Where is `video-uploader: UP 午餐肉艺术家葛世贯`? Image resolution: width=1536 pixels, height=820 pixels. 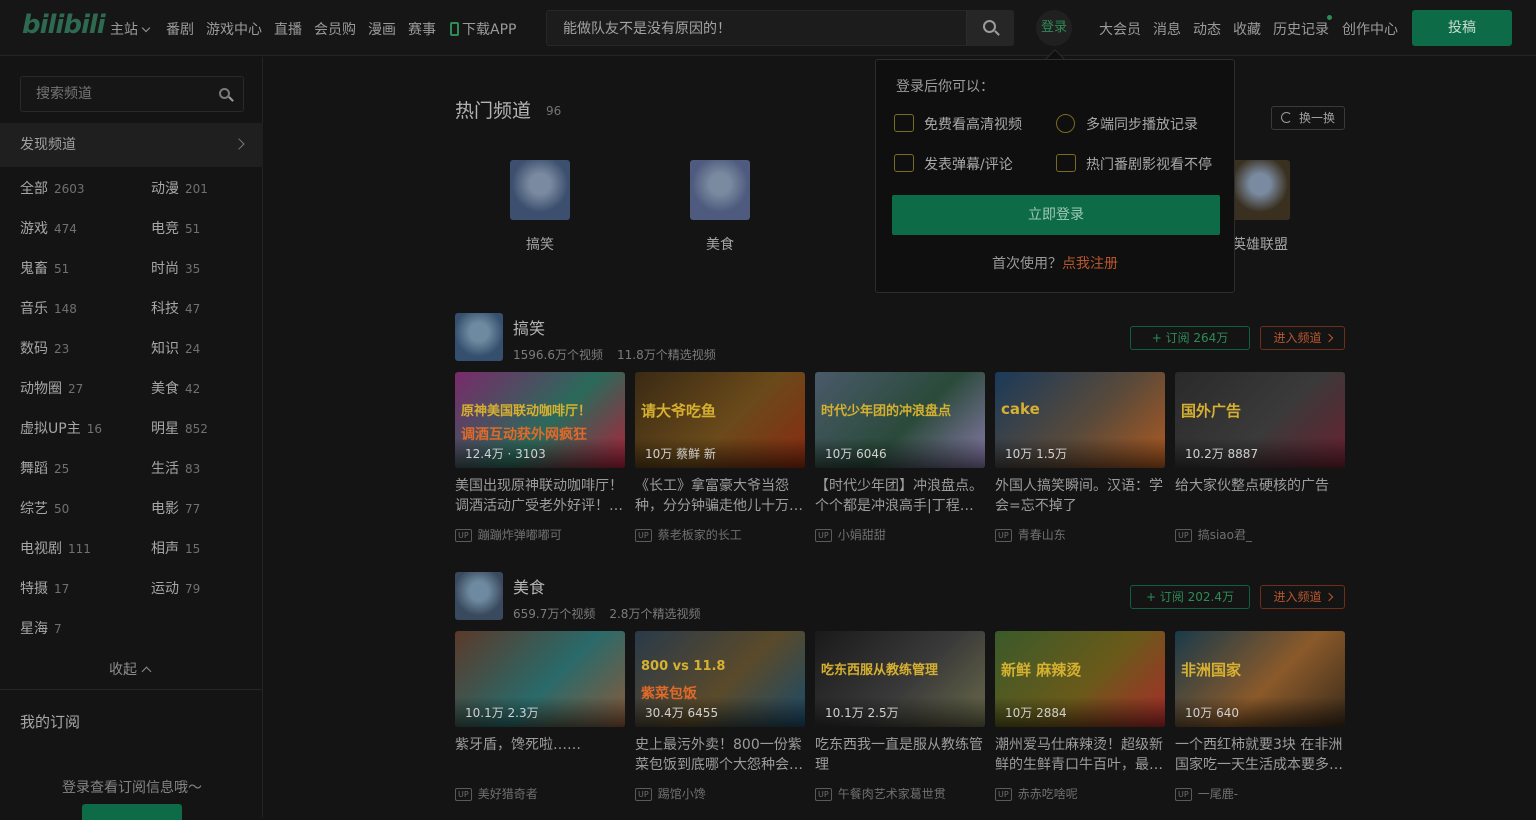
video-uploader: UP 午餐肉艺术家葛世贯 is located at coordinates (880, 793).